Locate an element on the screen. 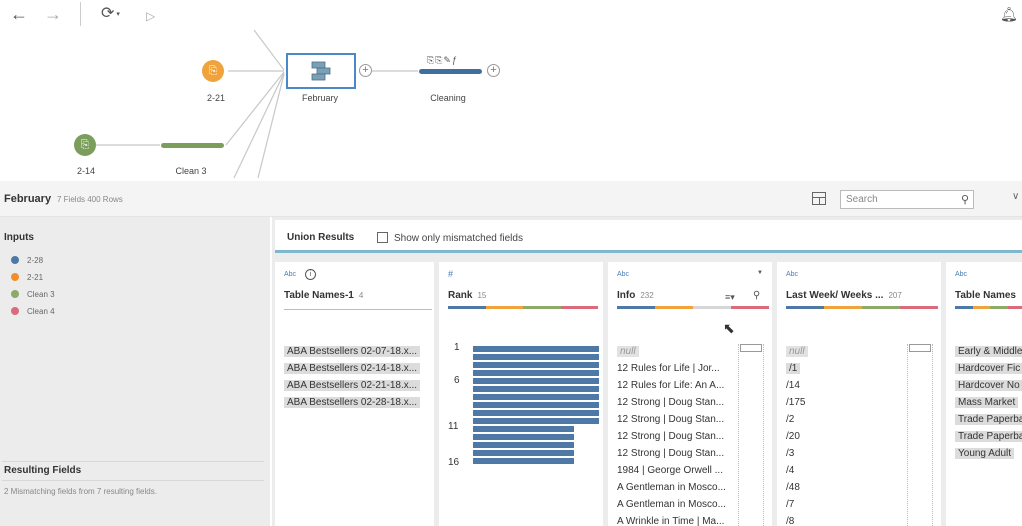 The width and height of the screenshot is (1022, 526). field-name: Last Week/ Weeks ... 207 is located at coordinates (844, 295).